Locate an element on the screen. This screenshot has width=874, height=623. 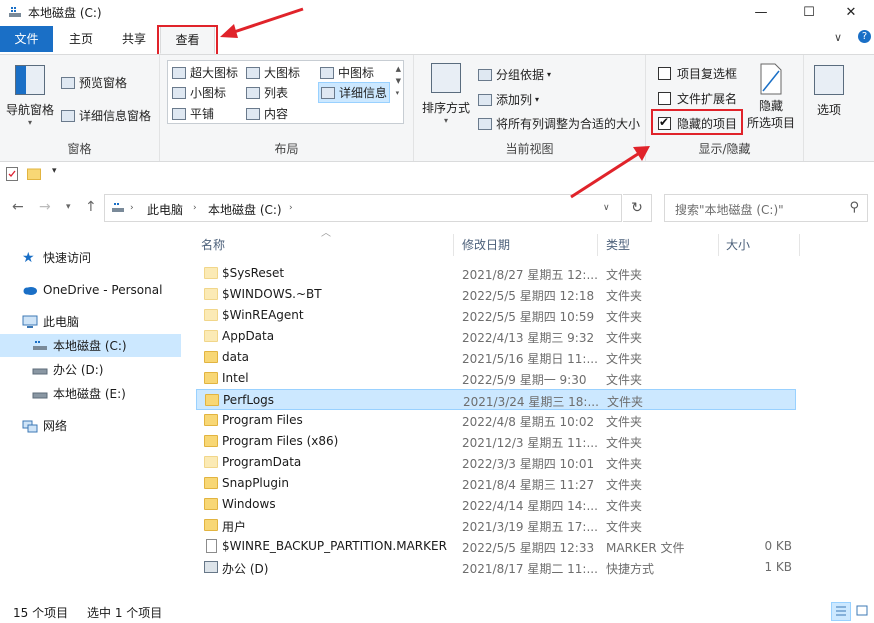
help-icon: ? is located at coordinates (864, 36).